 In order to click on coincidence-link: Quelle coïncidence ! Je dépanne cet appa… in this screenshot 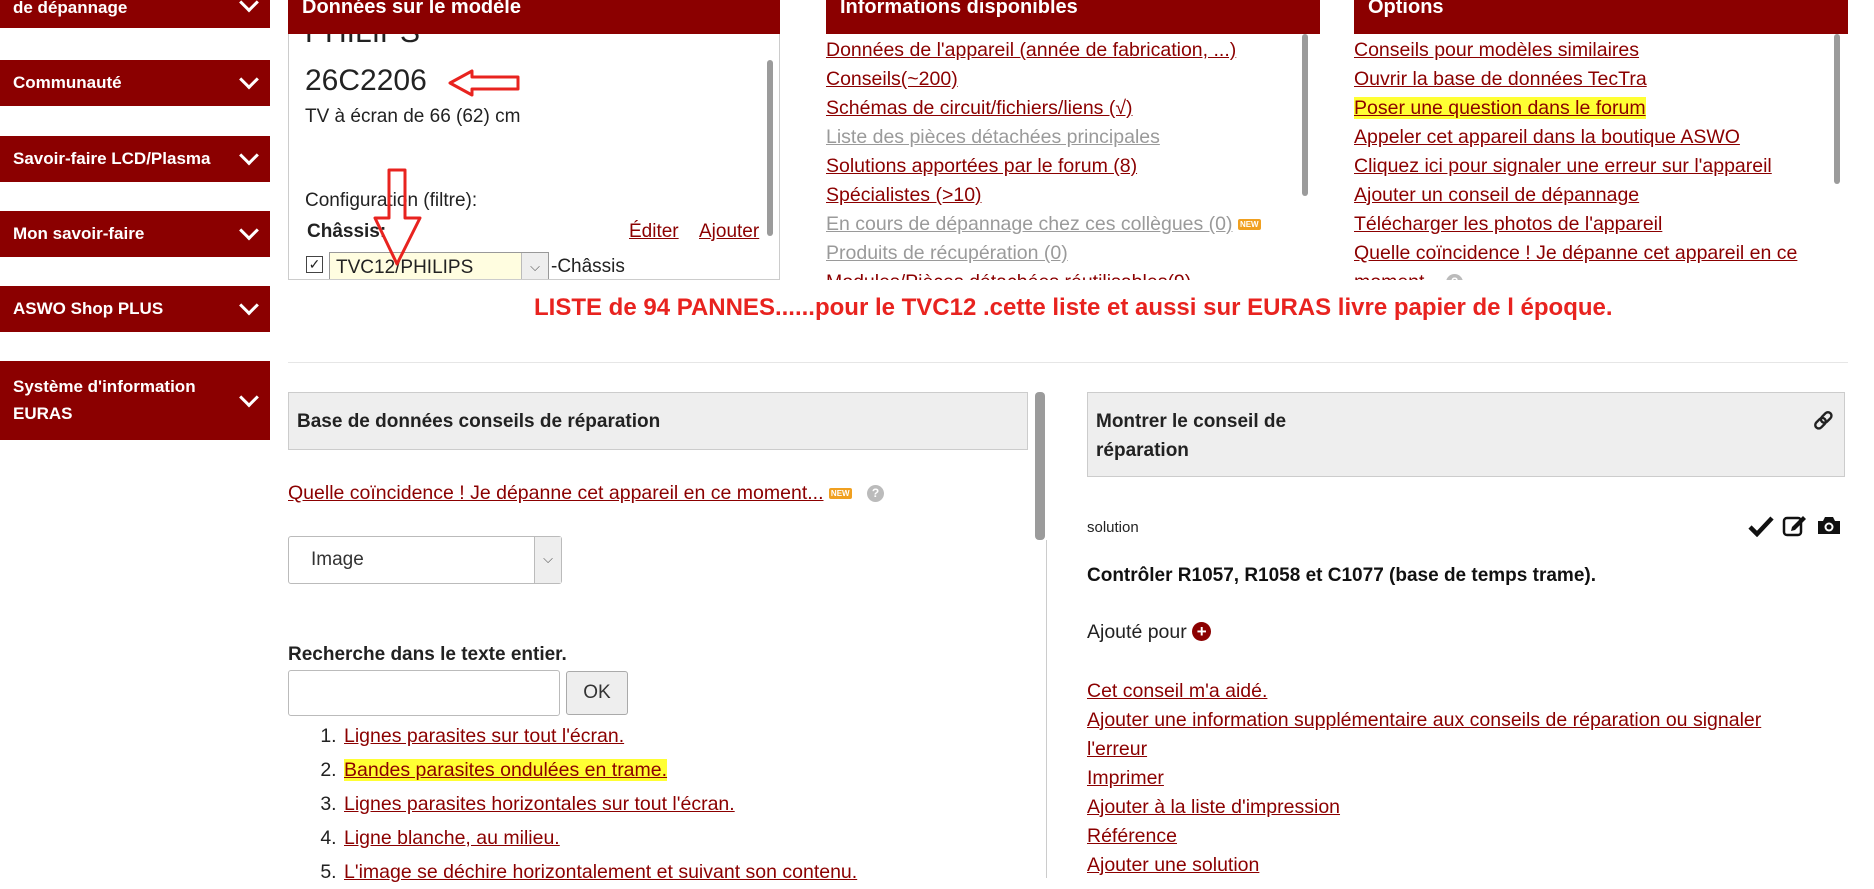, I will do `click(1575, 253)`.